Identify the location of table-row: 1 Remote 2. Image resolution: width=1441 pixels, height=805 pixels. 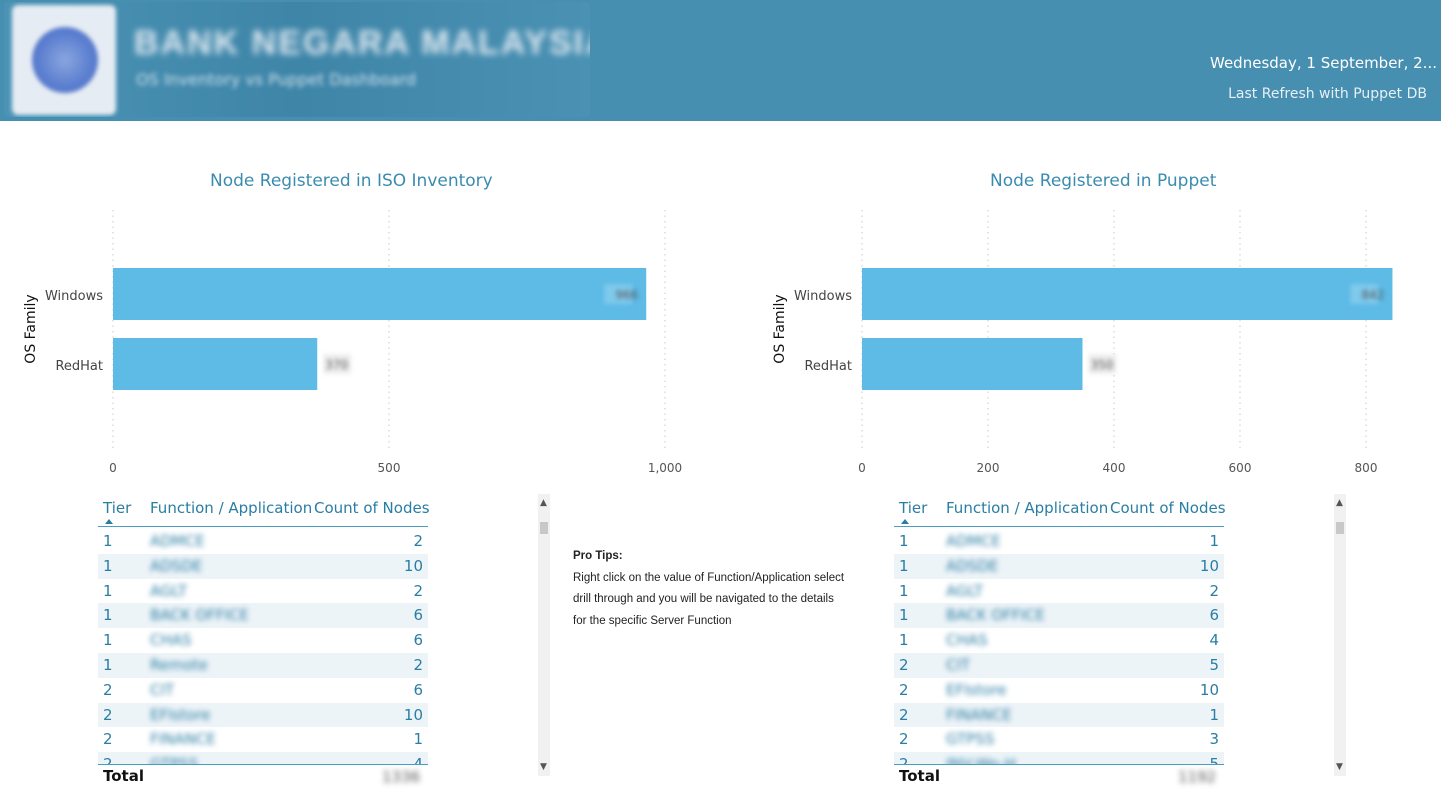
(263, 665).